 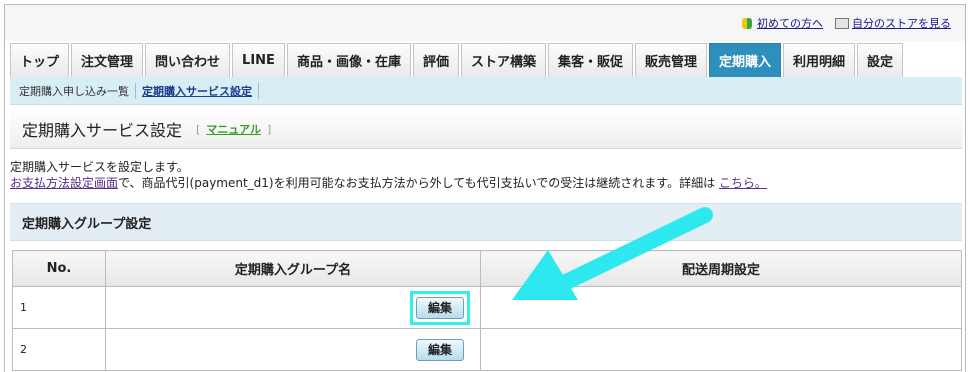 I want to click on sub-nav: 定期購入申し込み一覧 定期購入サービス設定, so click(x=486, y=91).